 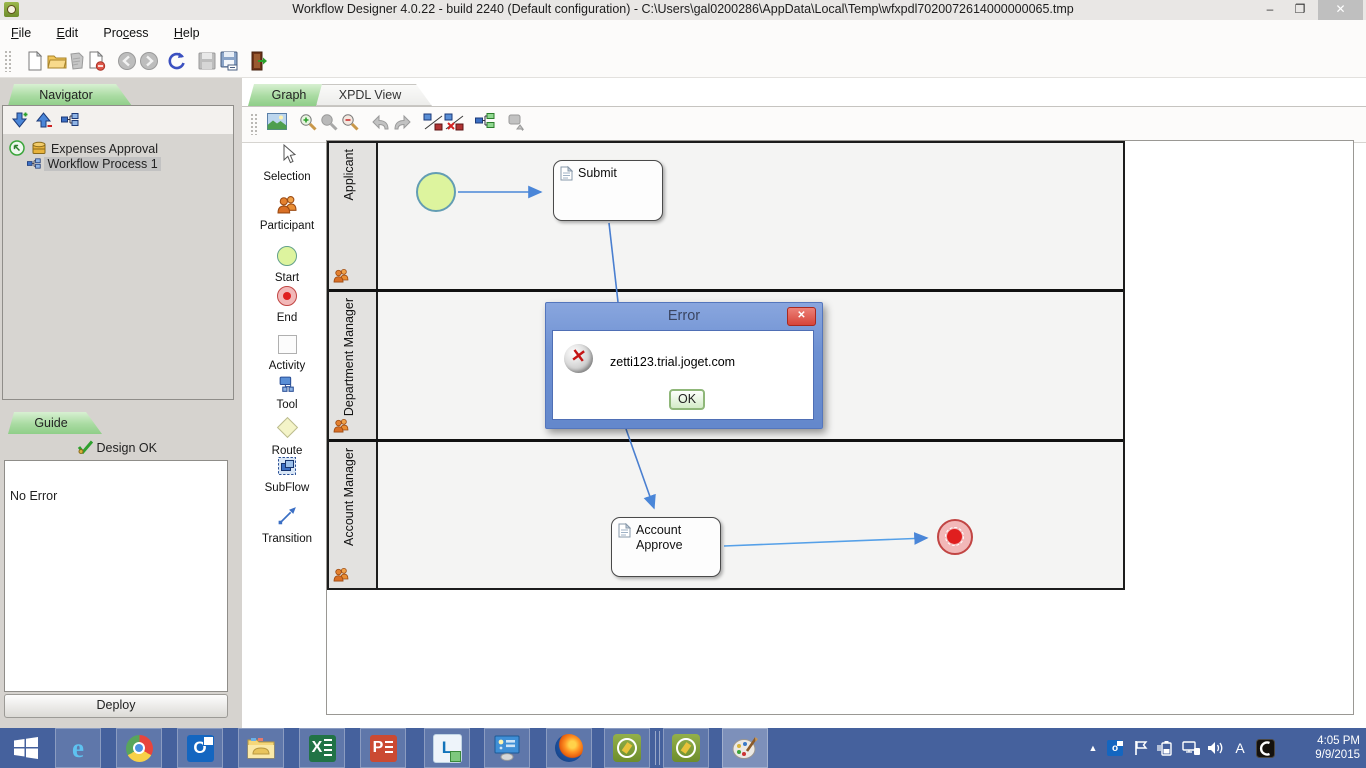 I want to click on tray-flag-icon, so click(x=1141, y=748).